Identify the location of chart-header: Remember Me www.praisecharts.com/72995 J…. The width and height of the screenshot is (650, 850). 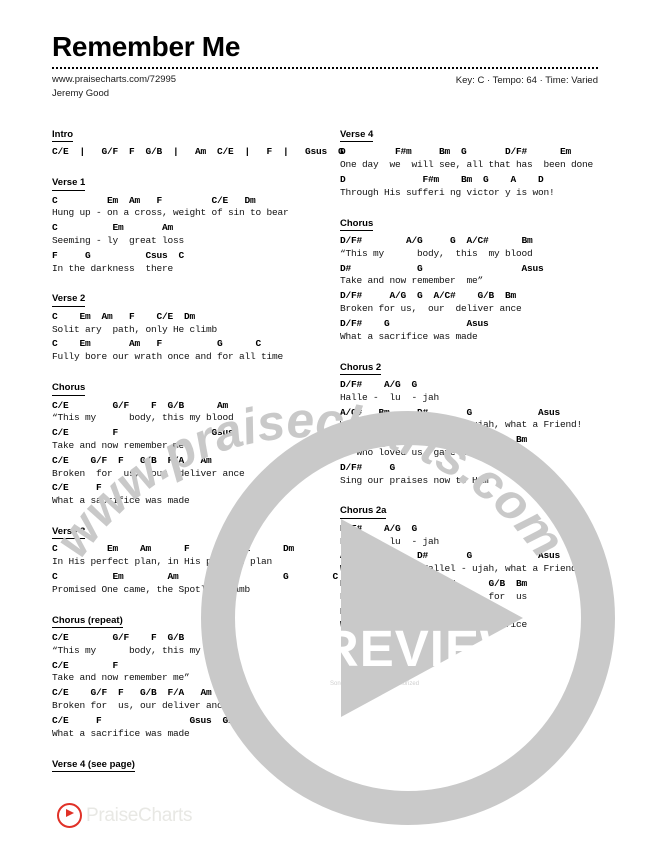
(325, 66).